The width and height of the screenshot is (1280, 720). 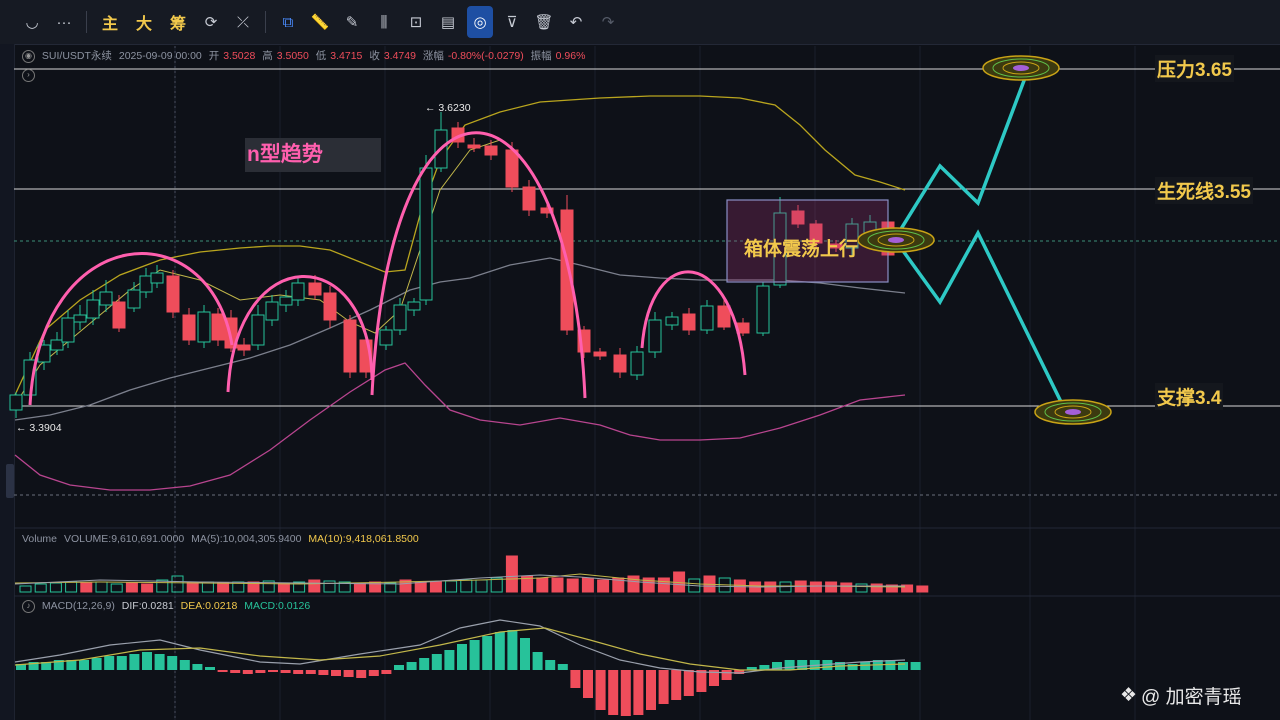 What do you see at coordinates (160, 56) in the screenshot?
I see `datetime-label: 2025-09-09 00:00` at bounding box center [160, 56].